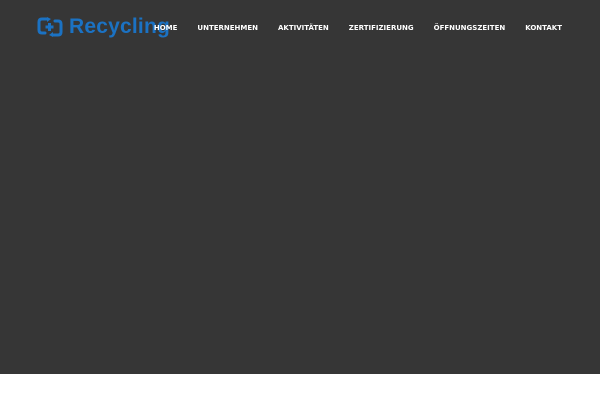 The image size is (600, 400). Describe the element at coordinates (470, 28) in the screenshot. I see `nav-item-oeffnungszeiten: ÖFFNUNGSZEITEN` at that location.